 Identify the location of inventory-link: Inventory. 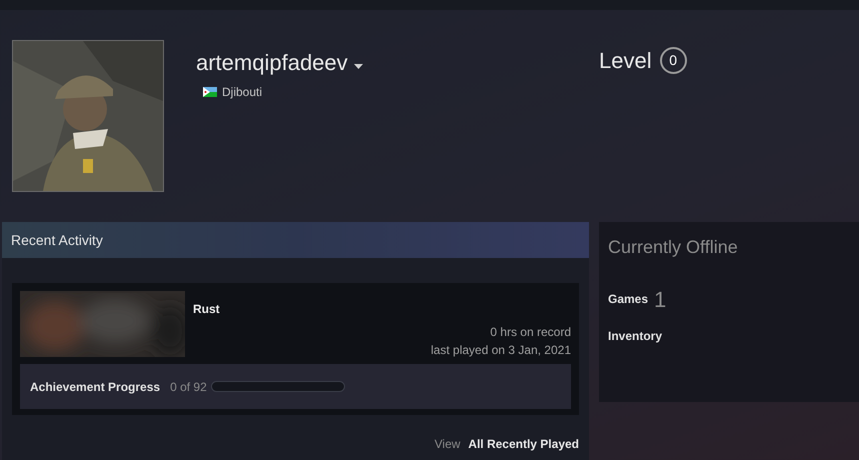
(729, 336).